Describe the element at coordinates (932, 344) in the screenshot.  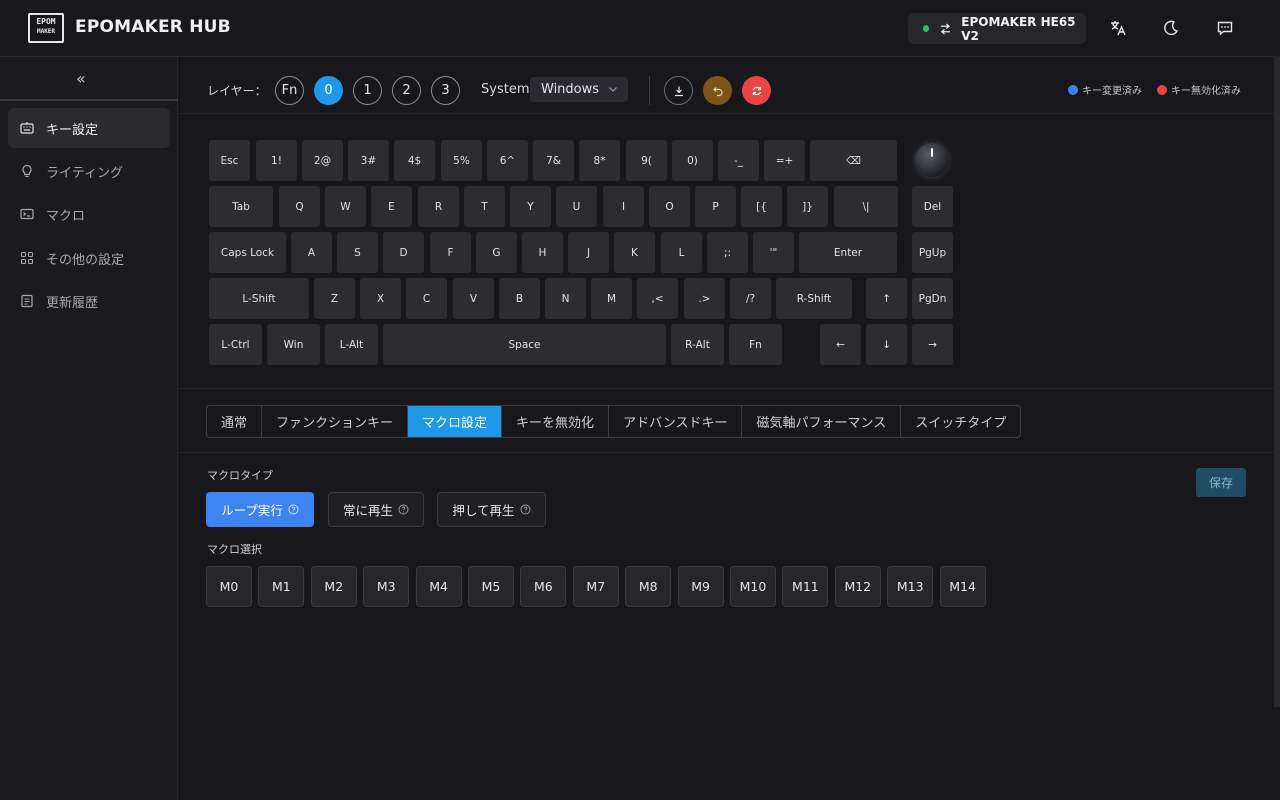
I see `key-4-8: →` at that location.